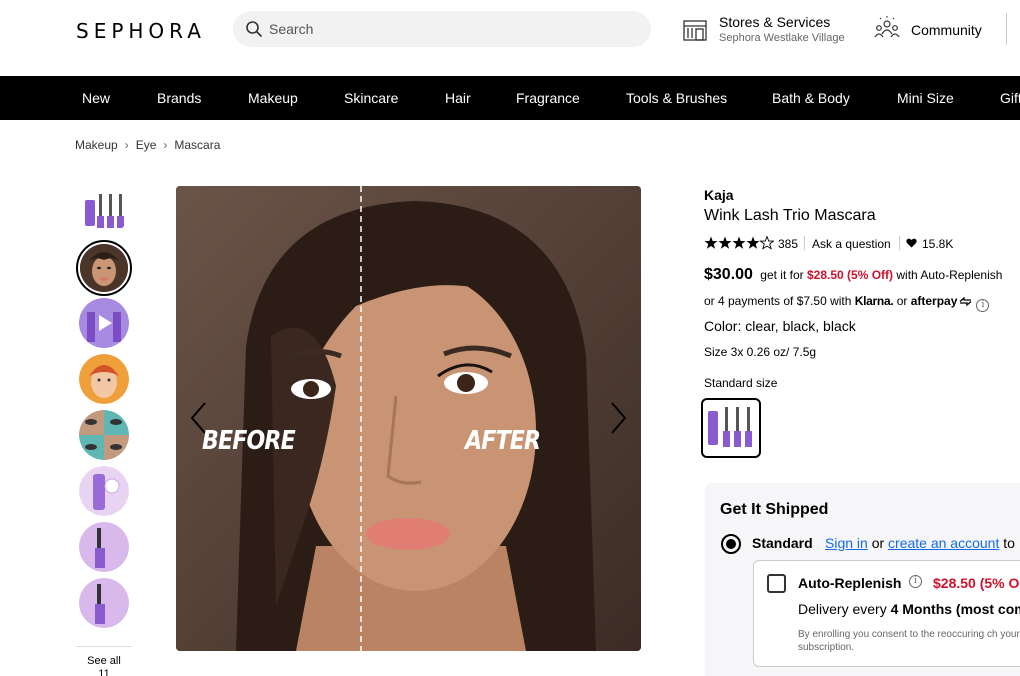 The image size is (1020, 676). I want to click on afterpay-arrows-icon, so click(965, 301).